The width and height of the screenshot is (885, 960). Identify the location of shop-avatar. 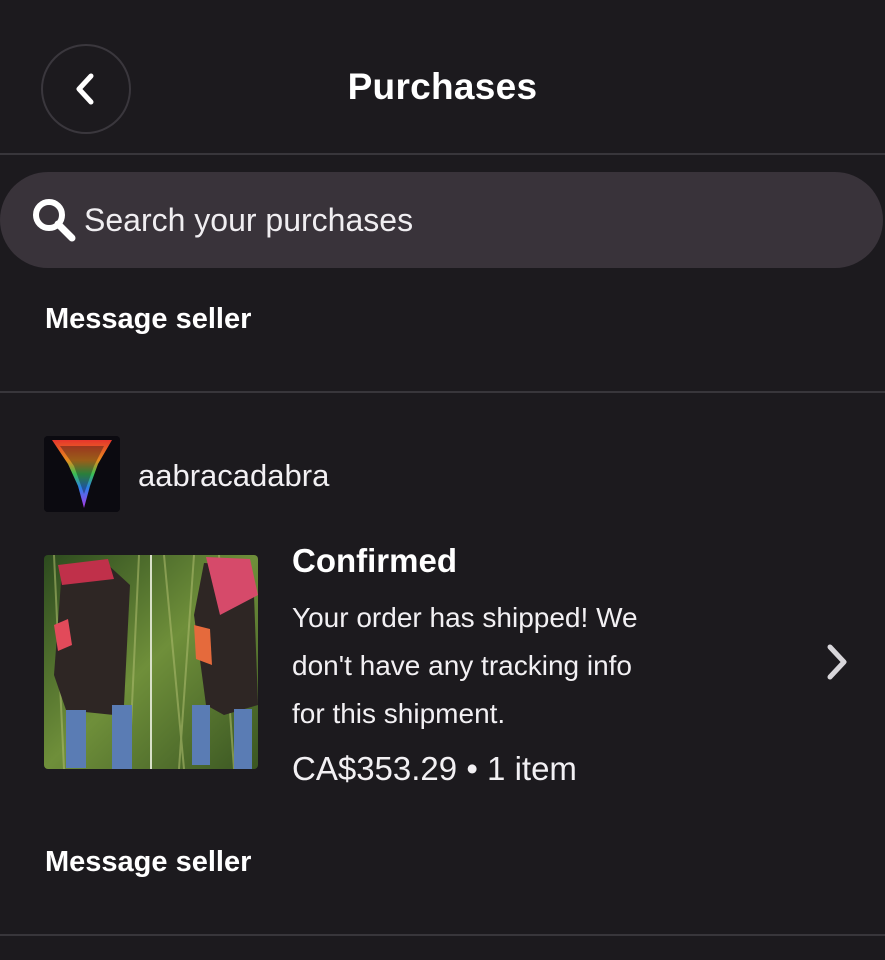
(82, 474).